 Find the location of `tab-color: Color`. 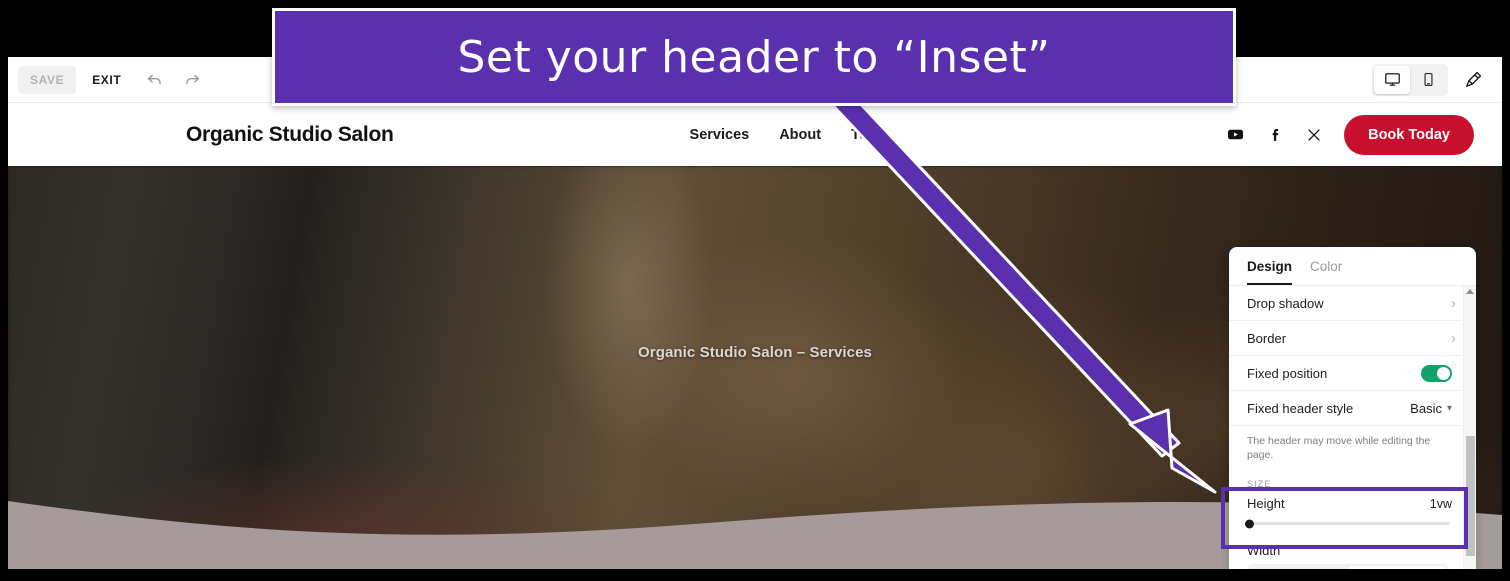

tab-color: Color is located at coordinates (1326, 272).